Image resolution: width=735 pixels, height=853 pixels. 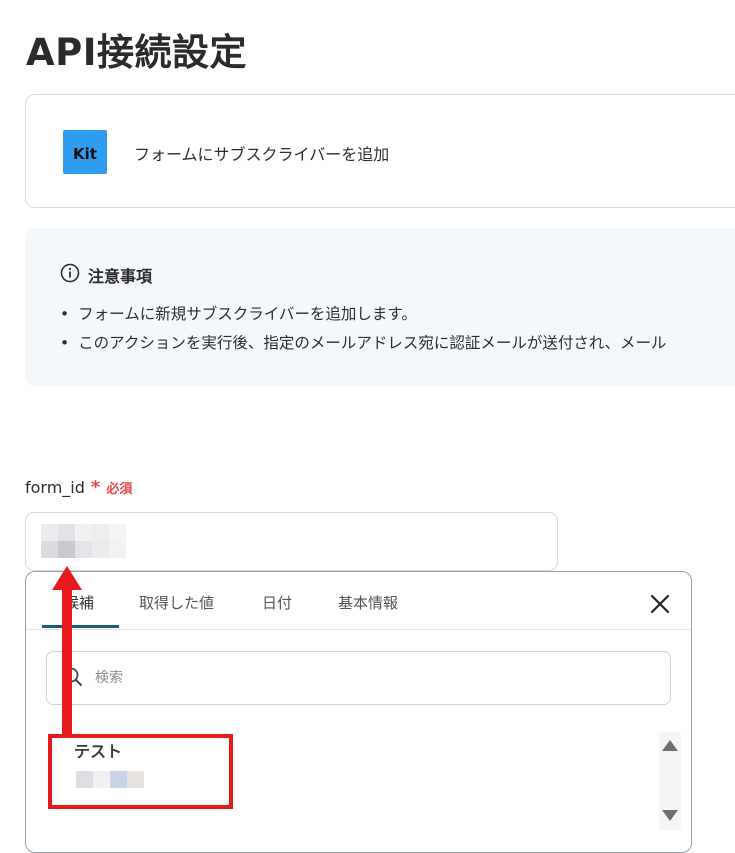 I want to click on tab-retrieved-values: 取得した値, so click(x=176, y=602).